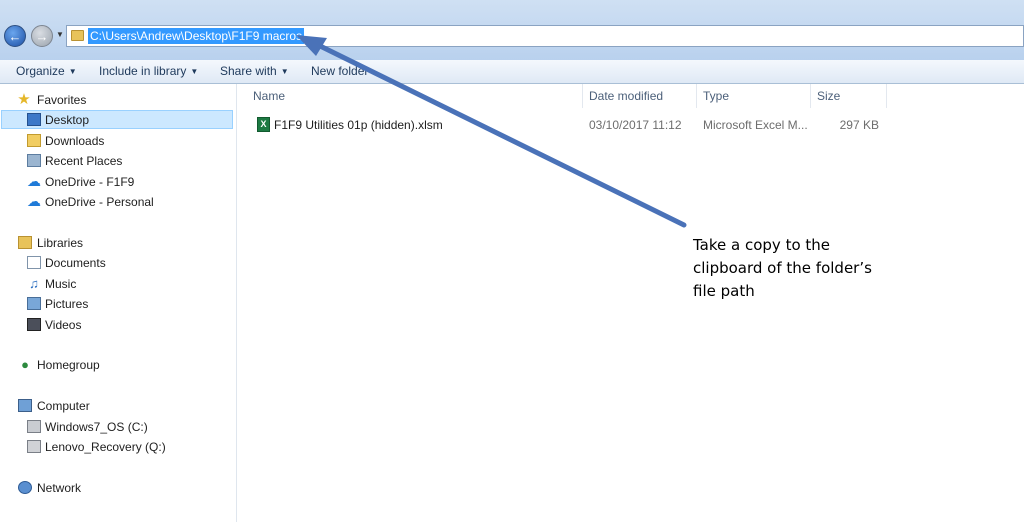  What do you see at coordinates (34, 140) in the screenshot?
I see `downloads-icon` at bounding box center [34, 140].